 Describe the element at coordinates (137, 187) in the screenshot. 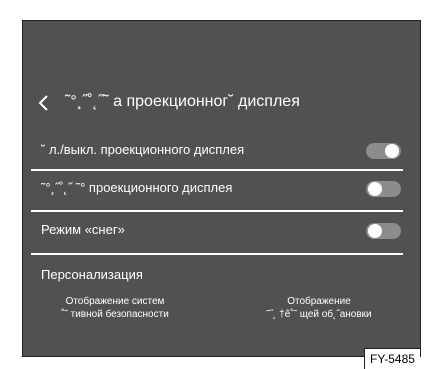

I see `setting-label-hud-position: ˜°¸˝˚˛˝ ˜° проекционного дисплея` at that location.